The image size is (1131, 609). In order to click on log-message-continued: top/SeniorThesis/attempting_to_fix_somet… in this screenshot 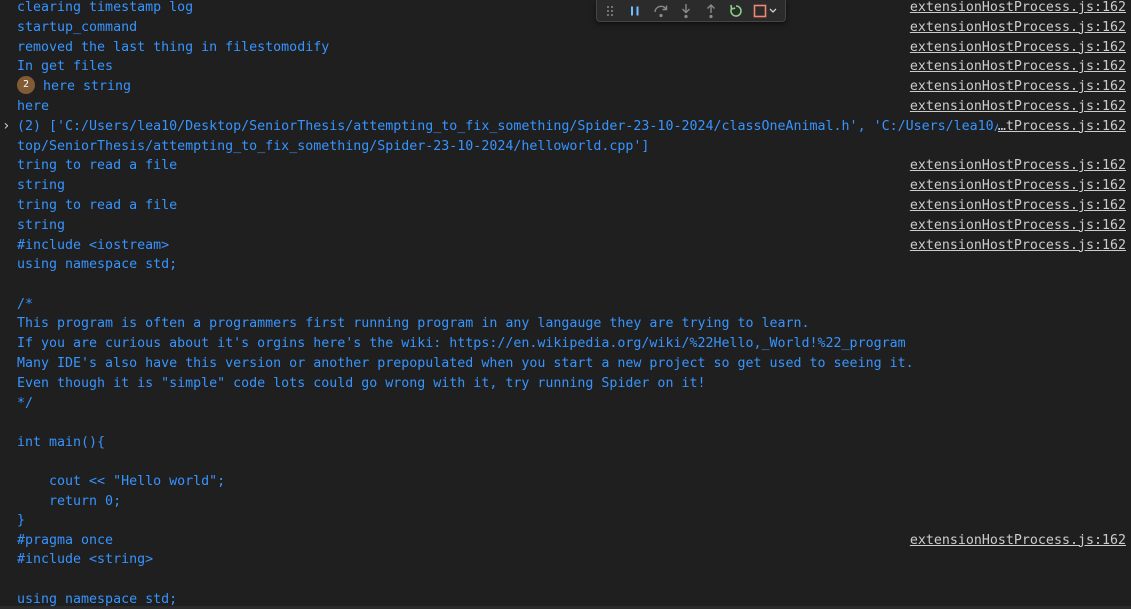, I will do `click(333, 146)`.